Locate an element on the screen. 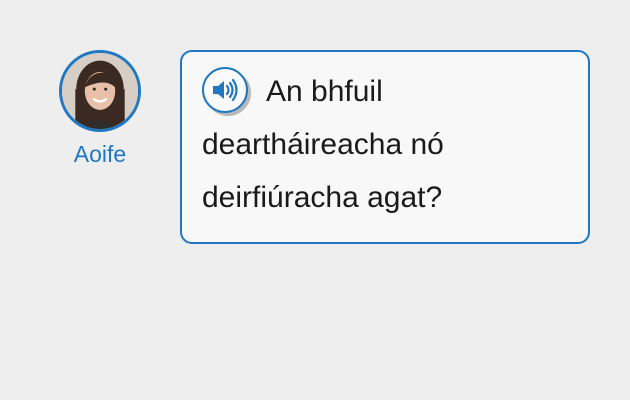 The height and width of the screenshot is (400, 630). speaker-card: Aoife is located at coordinates (100, 109).